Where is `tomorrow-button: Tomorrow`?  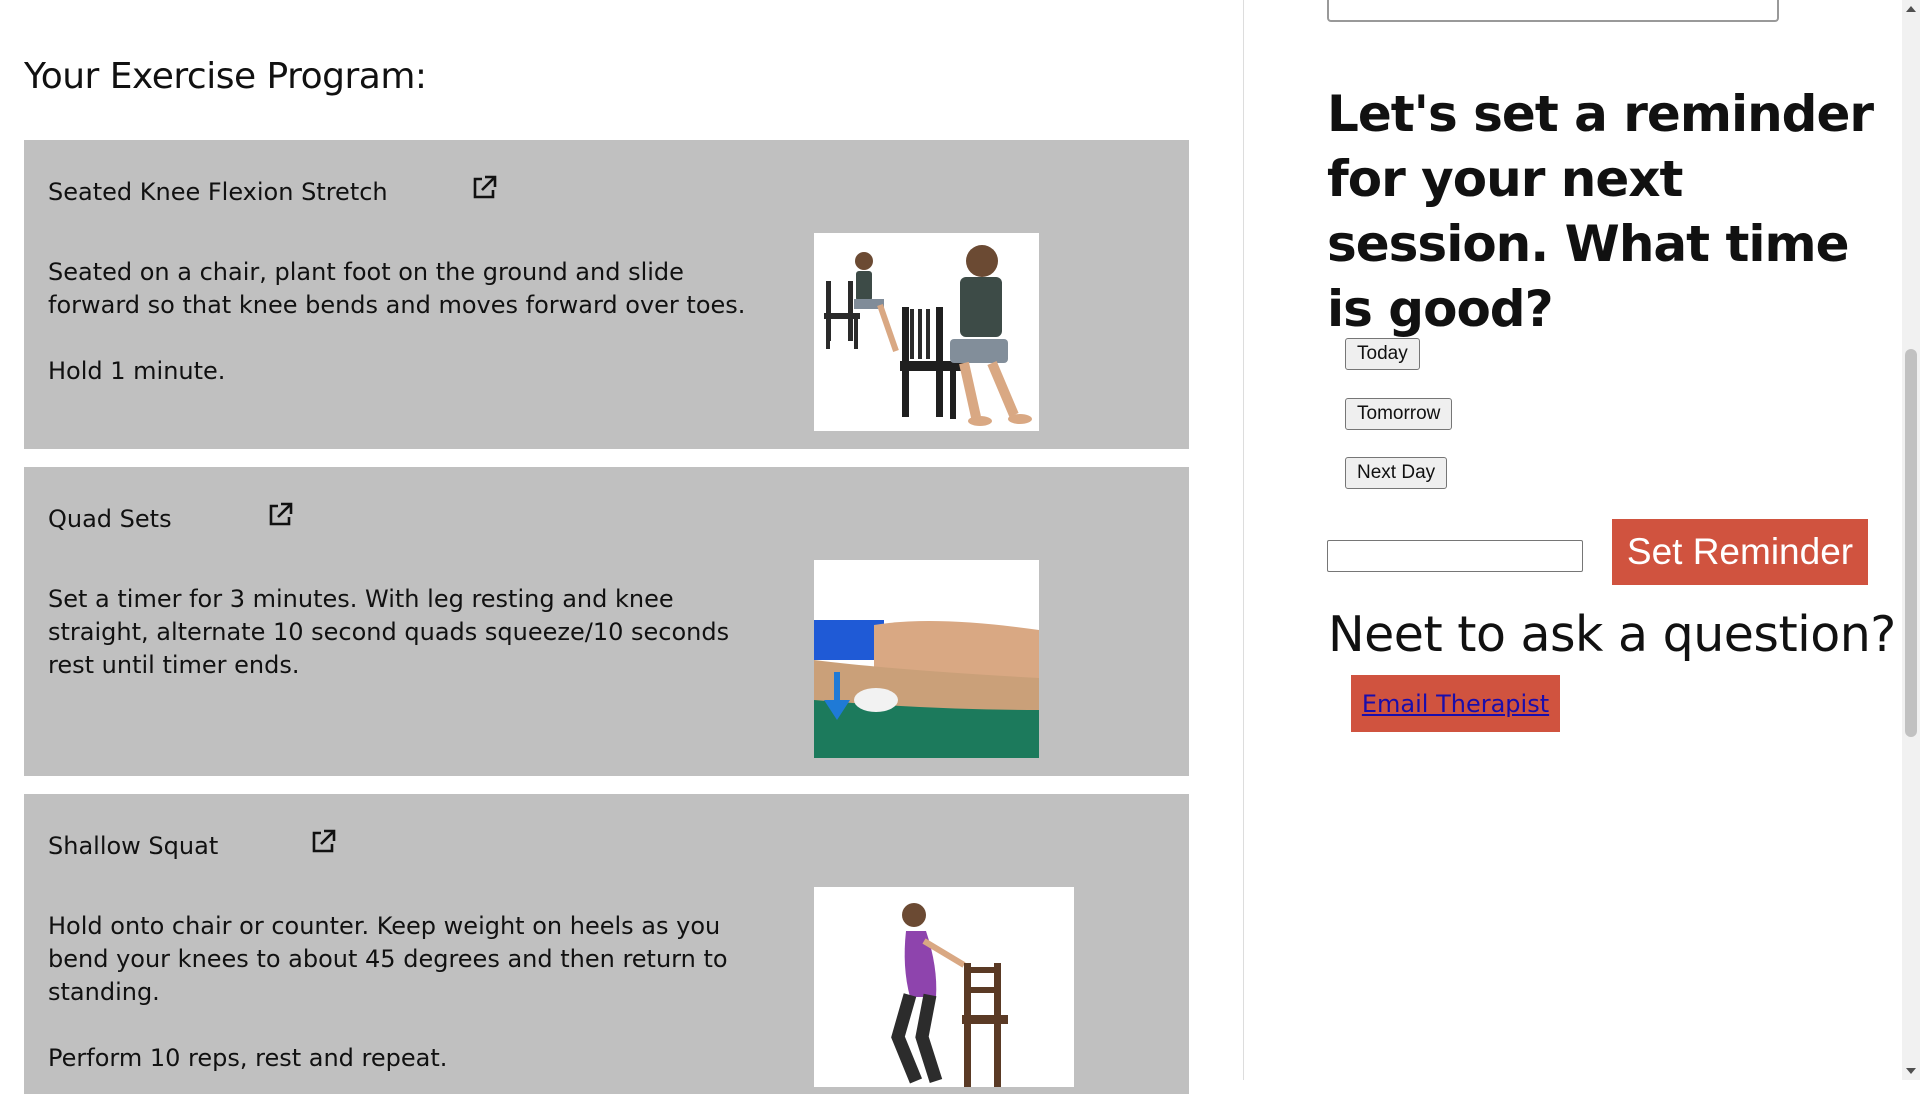
tomorrow-button: Tomorrow is located at coordinates (1399, 414).